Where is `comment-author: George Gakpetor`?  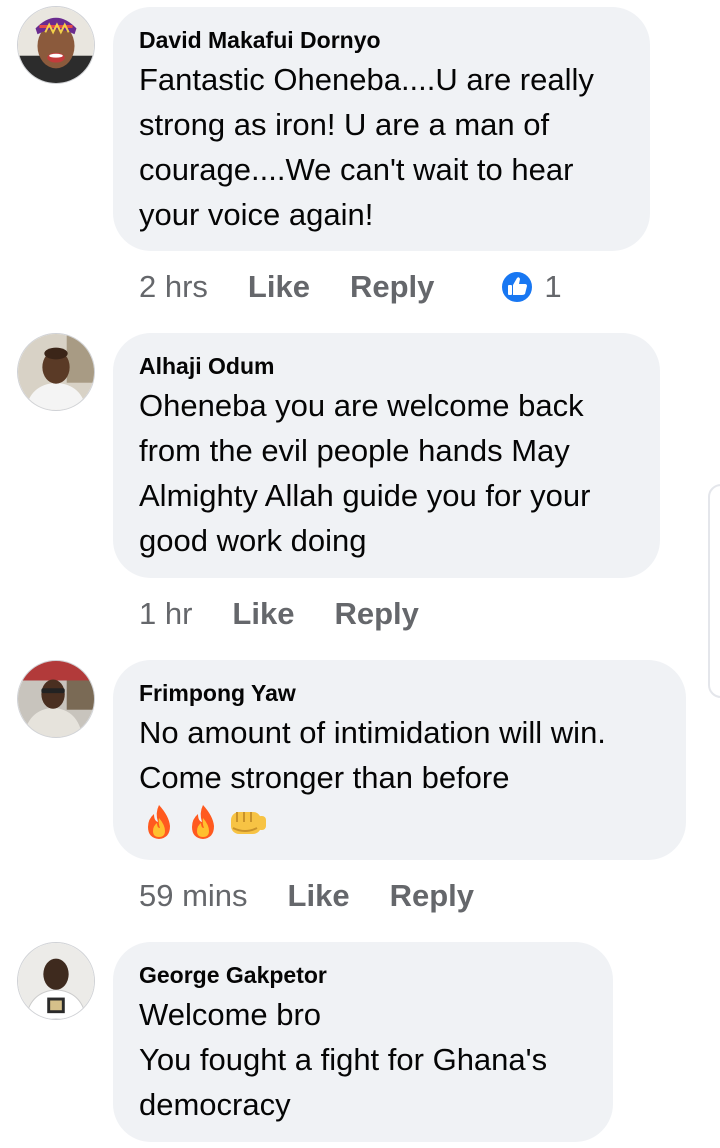
comment-author: George Gakpetor is located at coordinates (363, 975).